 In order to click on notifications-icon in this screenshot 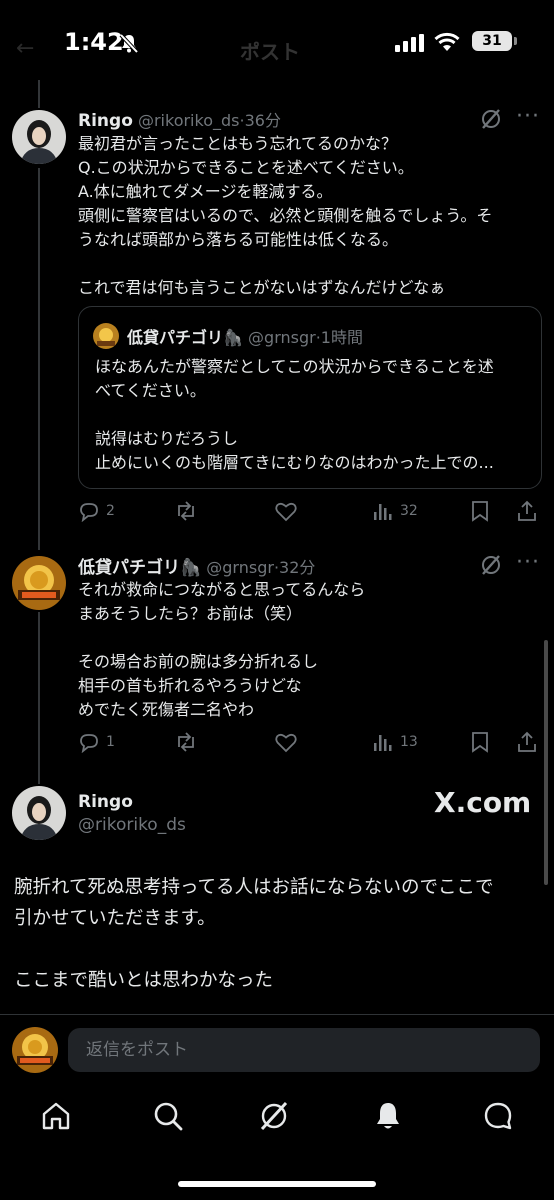, I will do `click(388, 1118)`.